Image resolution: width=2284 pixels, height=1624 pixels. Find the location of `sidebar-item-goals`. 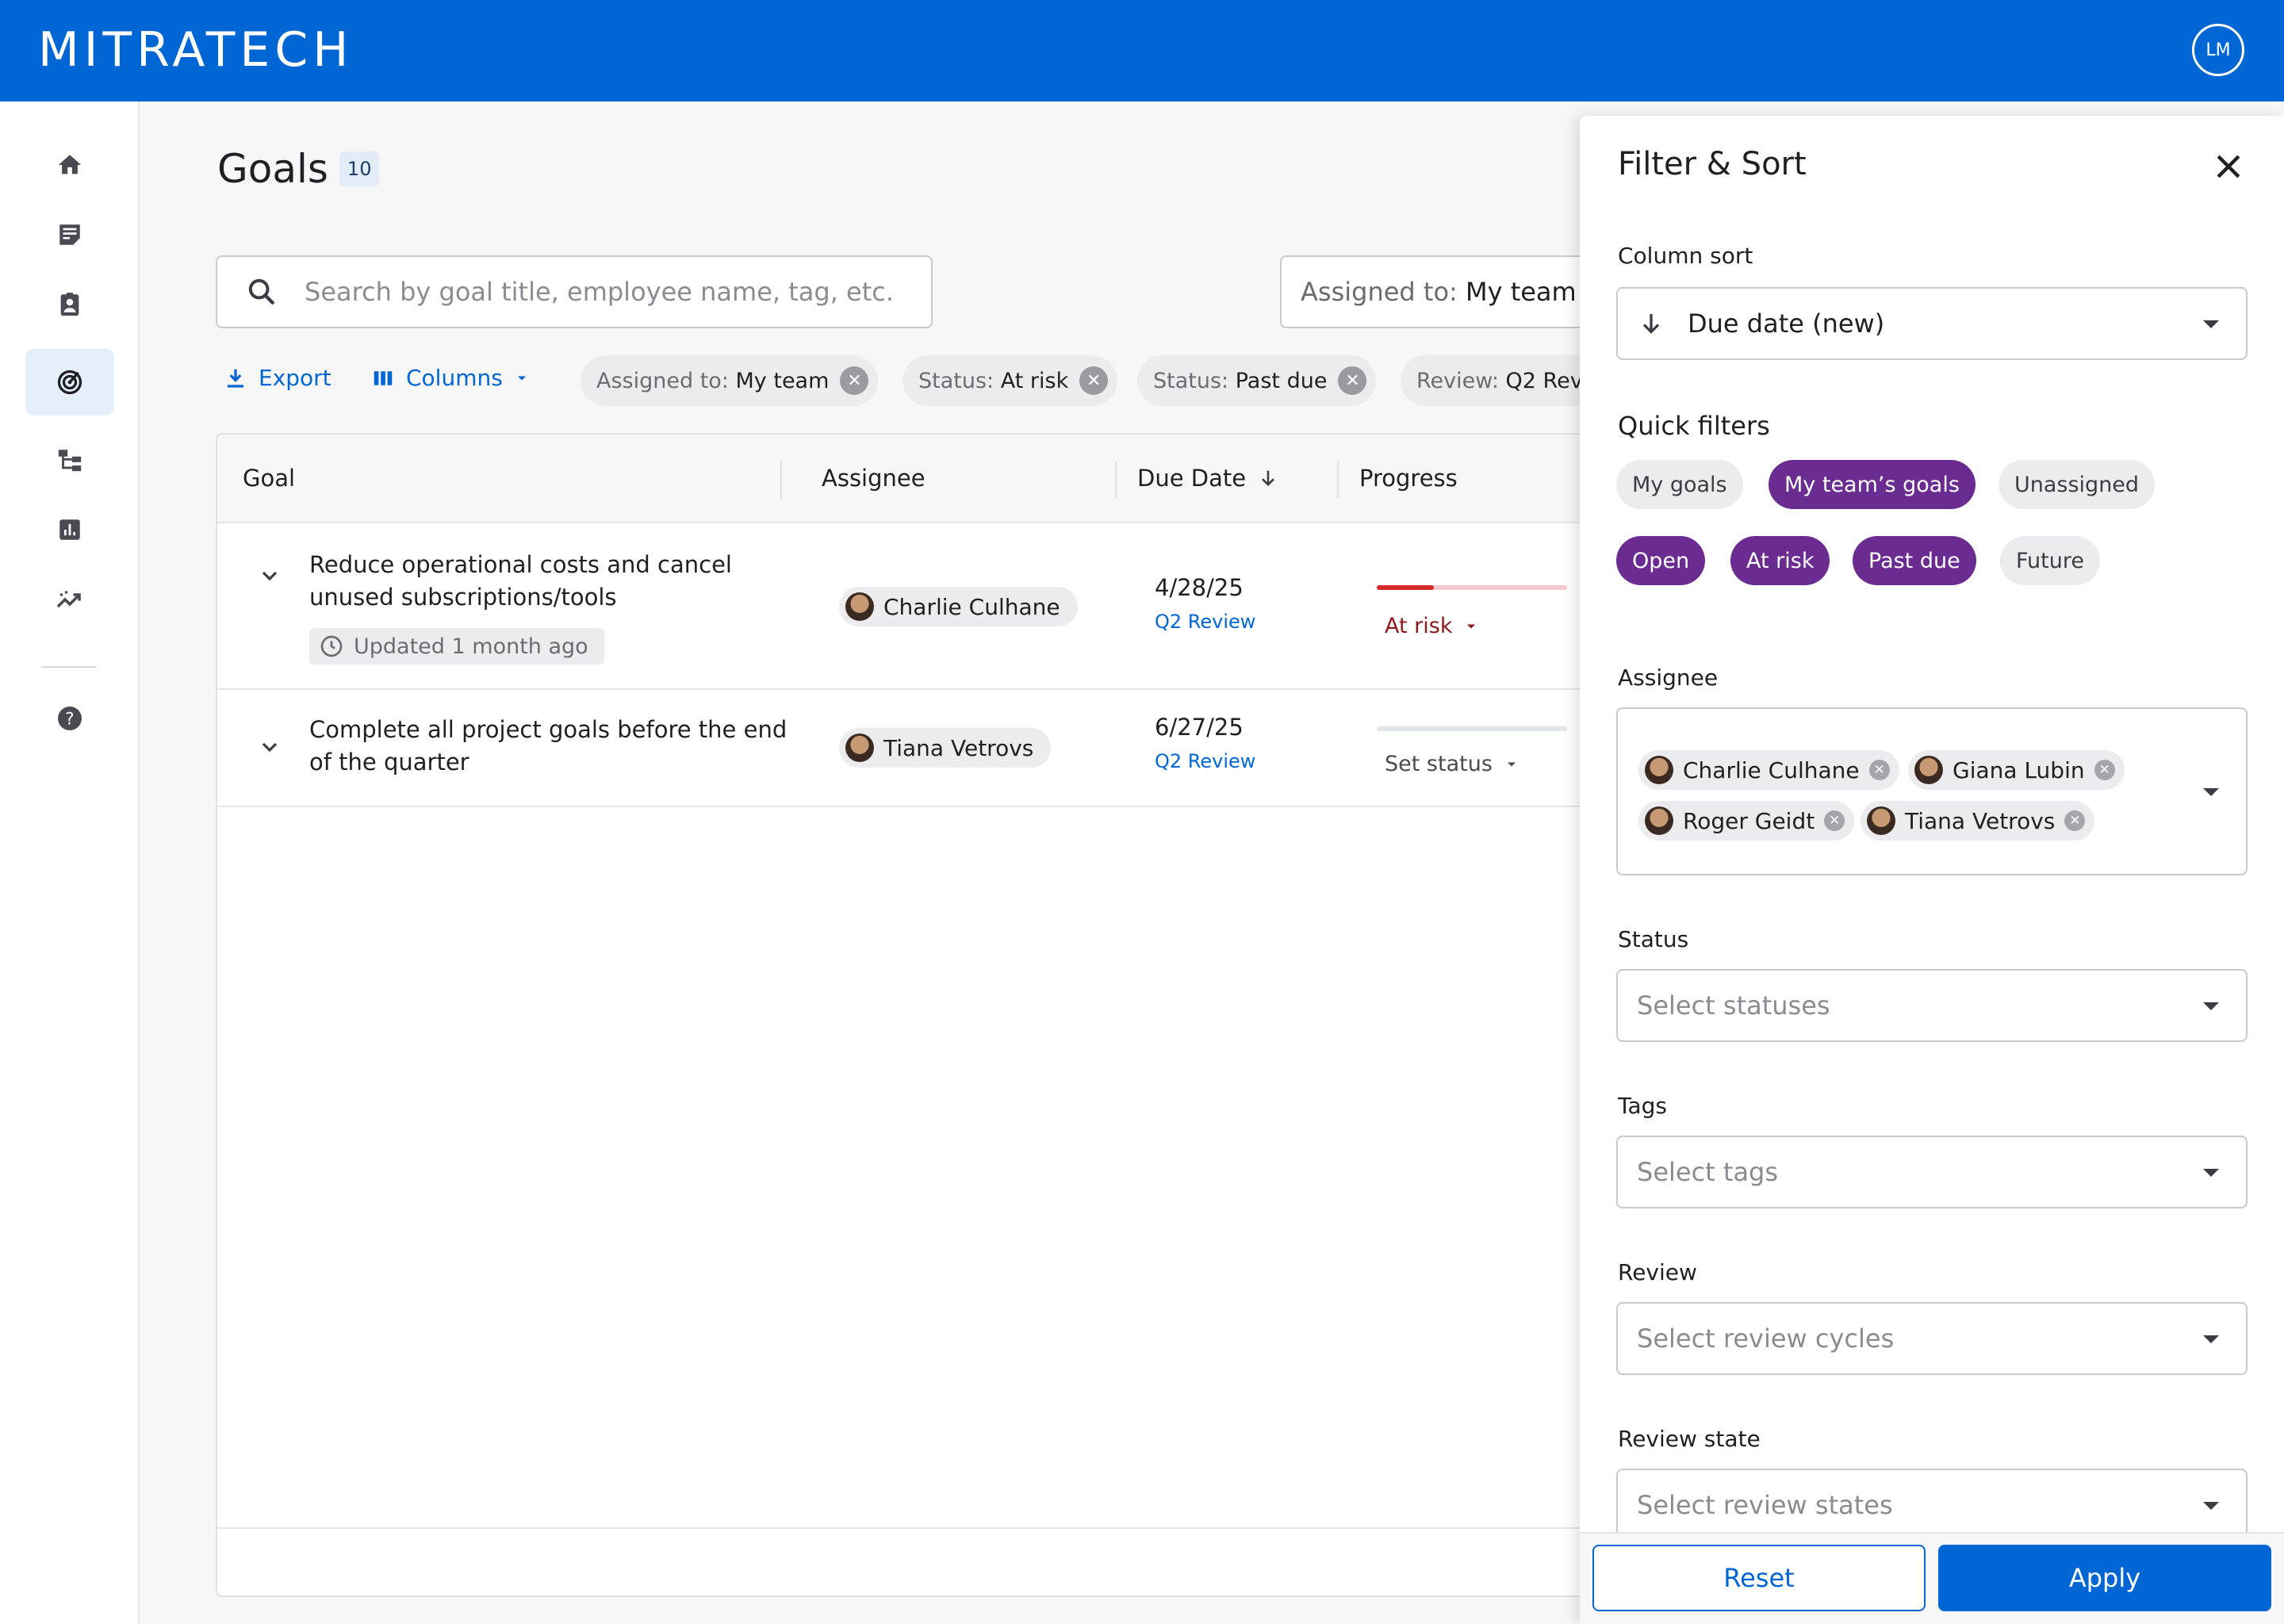

sidebar-item-goals is located at coordinates (69, 382).